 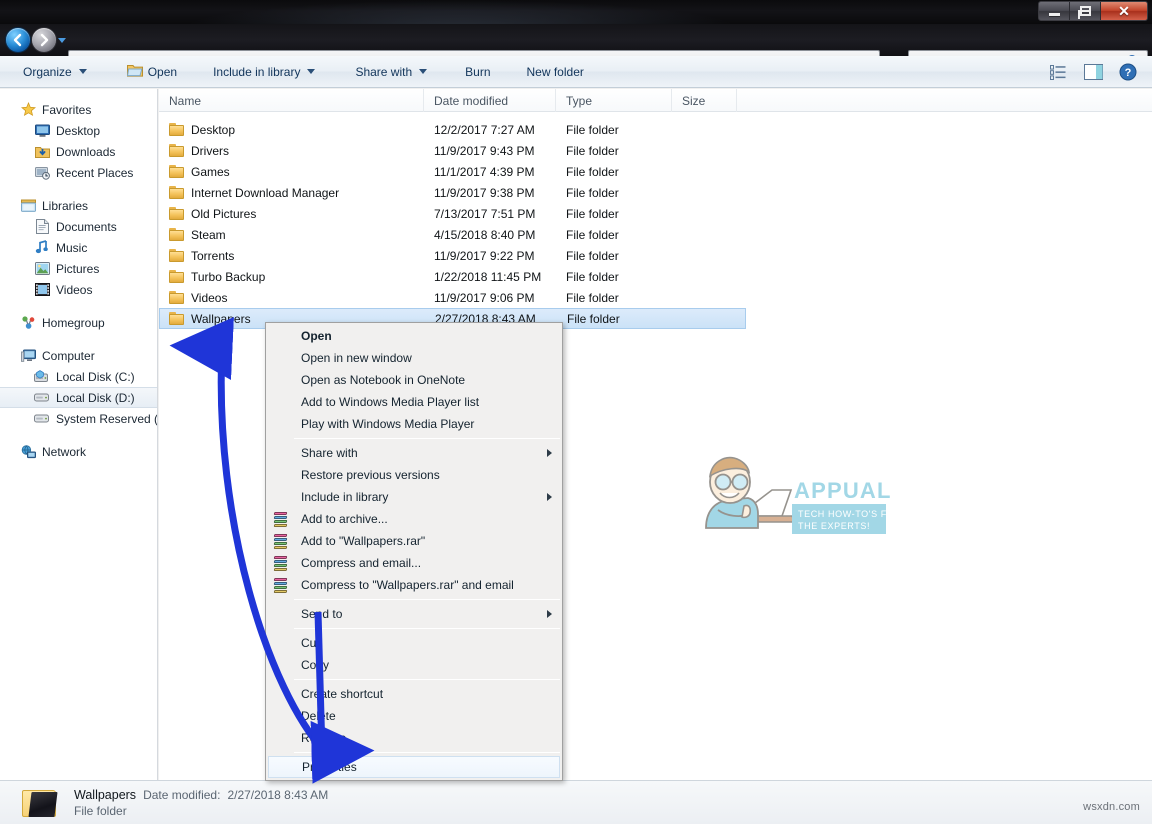 I want to click on share-with-button: Share with, so click(x=391, y=72).